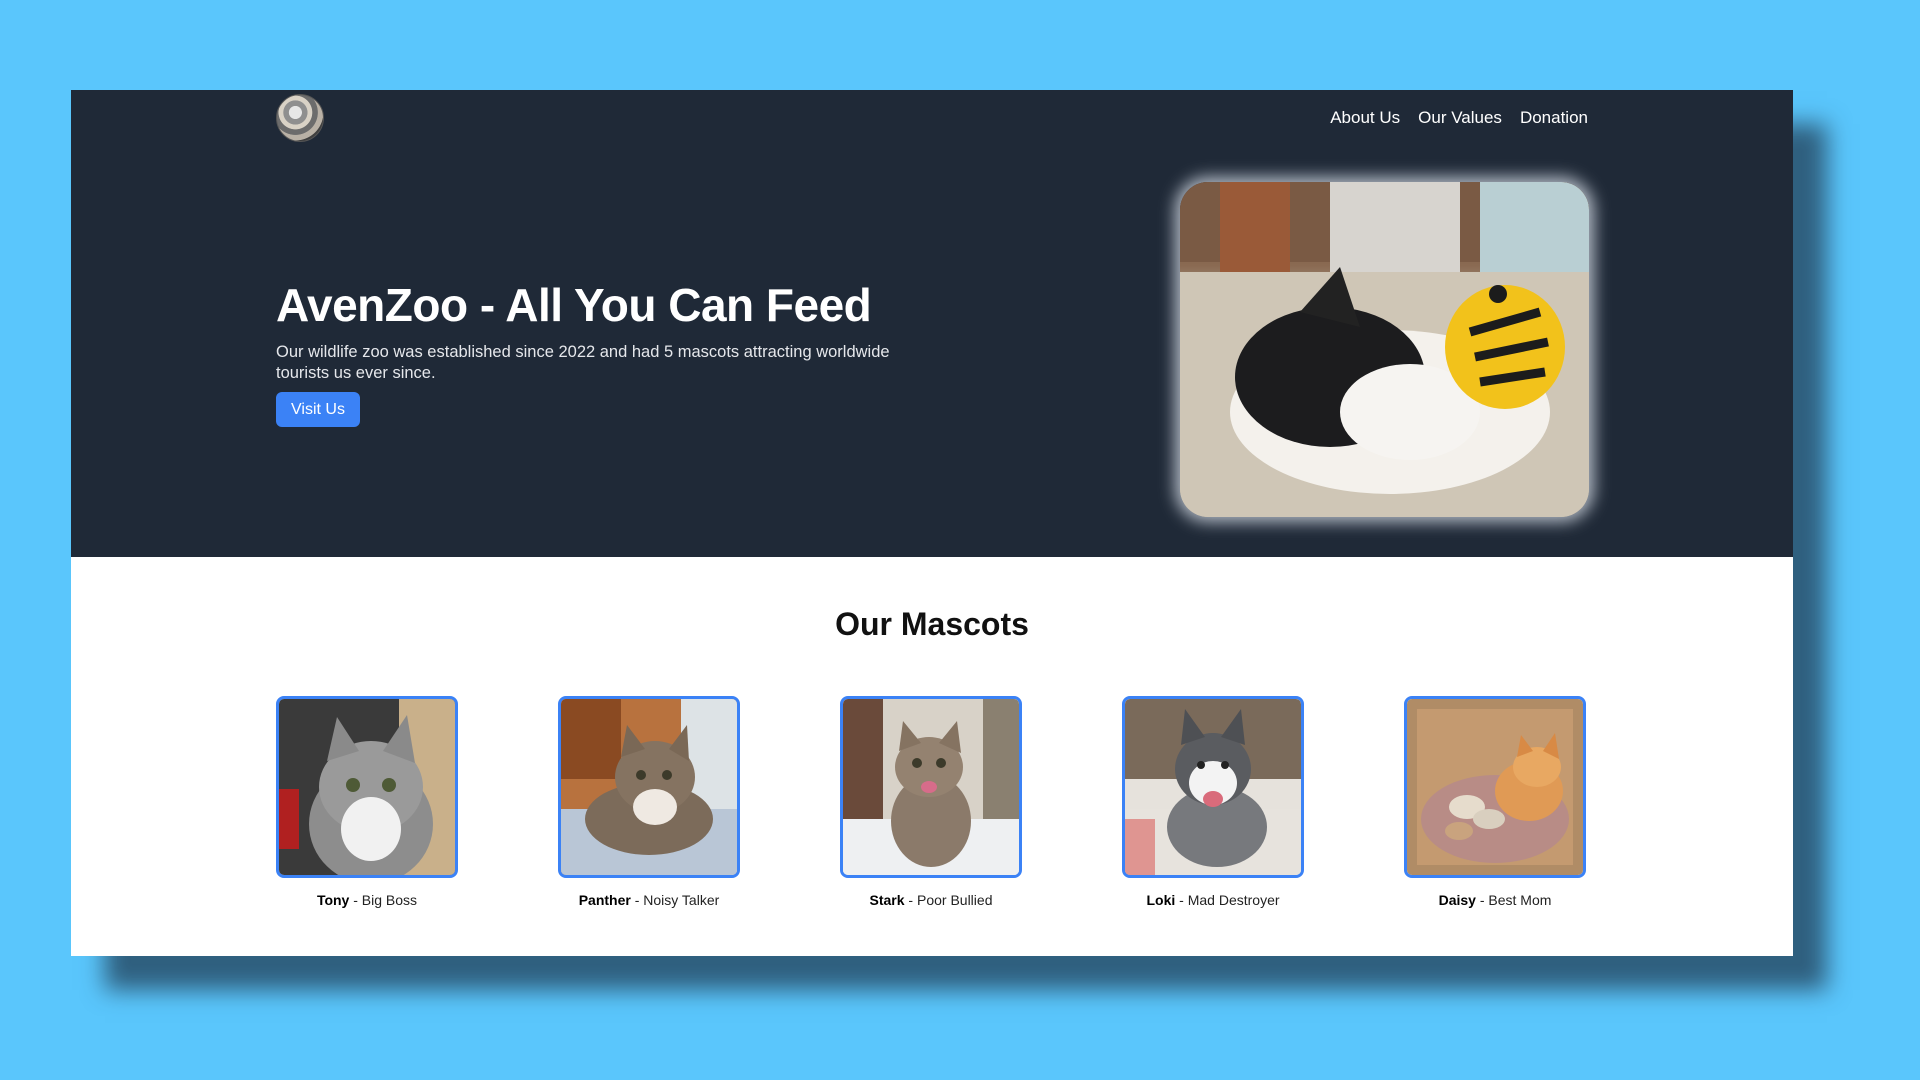 Image resolution: width=1920 pixels, height=1080 pixels. What do you see at coordinates (1227, 900) in the screenshot?
I see `mascot-role: - Mad Destroyer` at bounding box center [1227, 900].